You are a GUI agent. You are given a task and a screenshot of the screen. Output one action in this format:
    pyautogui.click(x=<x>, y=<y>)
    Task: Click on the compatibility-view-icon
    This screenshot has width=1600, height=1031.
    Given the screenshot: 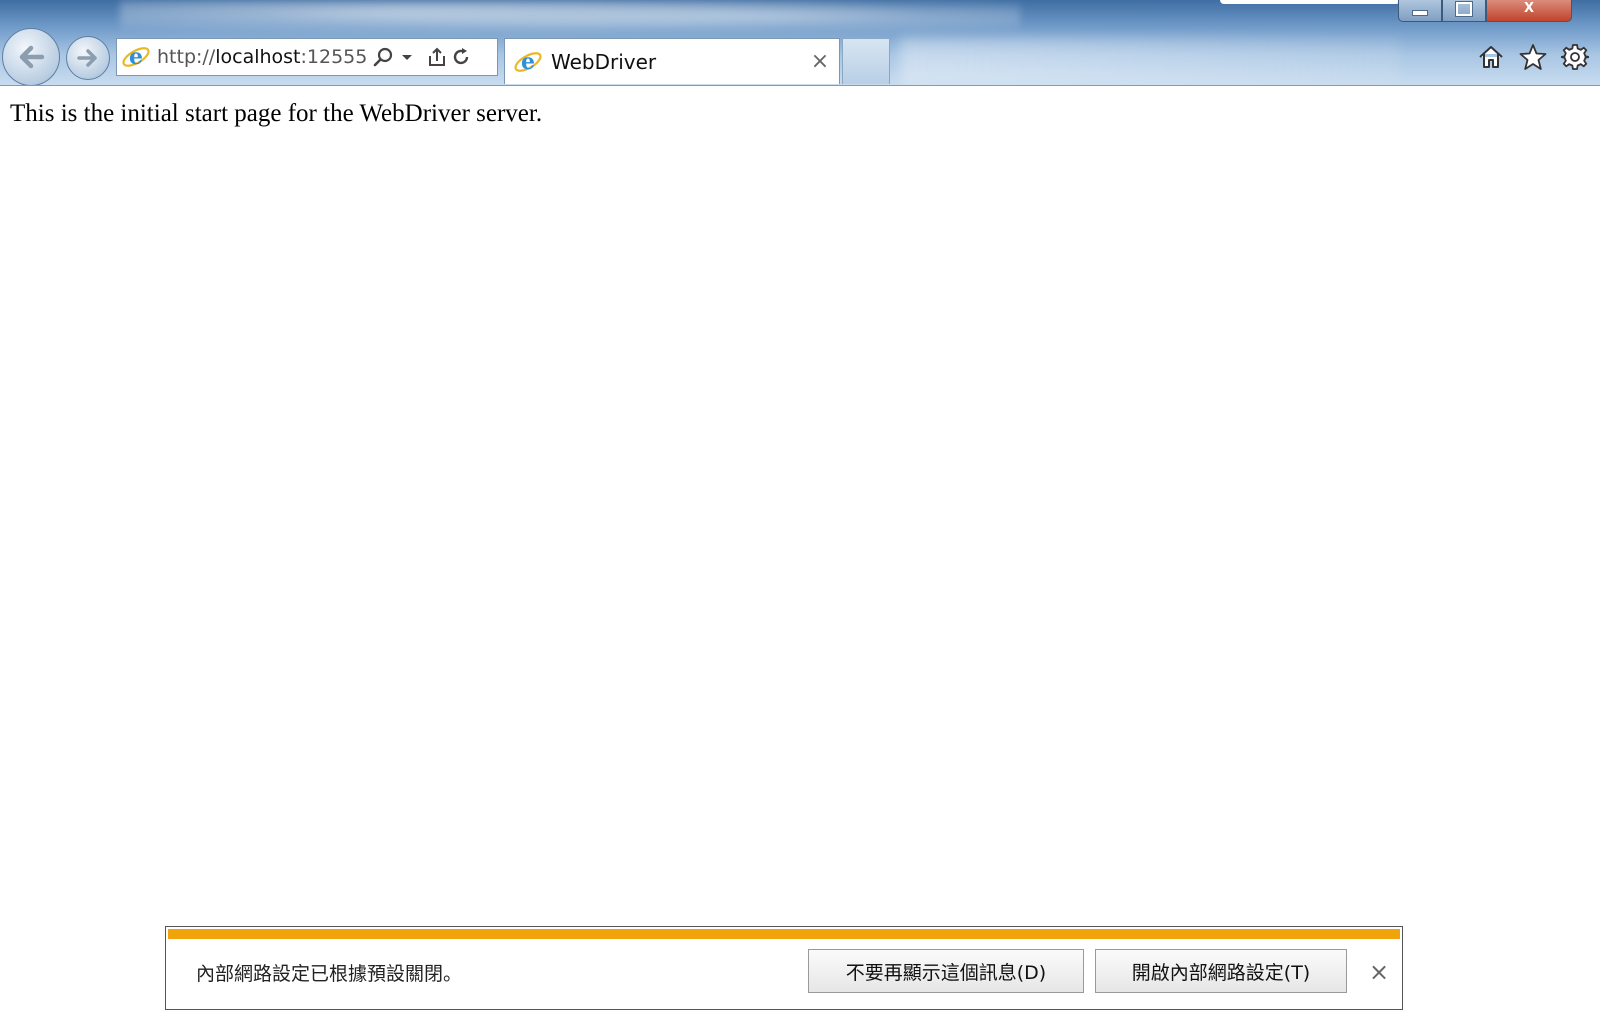 What is the action you would take?
    pyautogui.click(x=437, y=56)
    